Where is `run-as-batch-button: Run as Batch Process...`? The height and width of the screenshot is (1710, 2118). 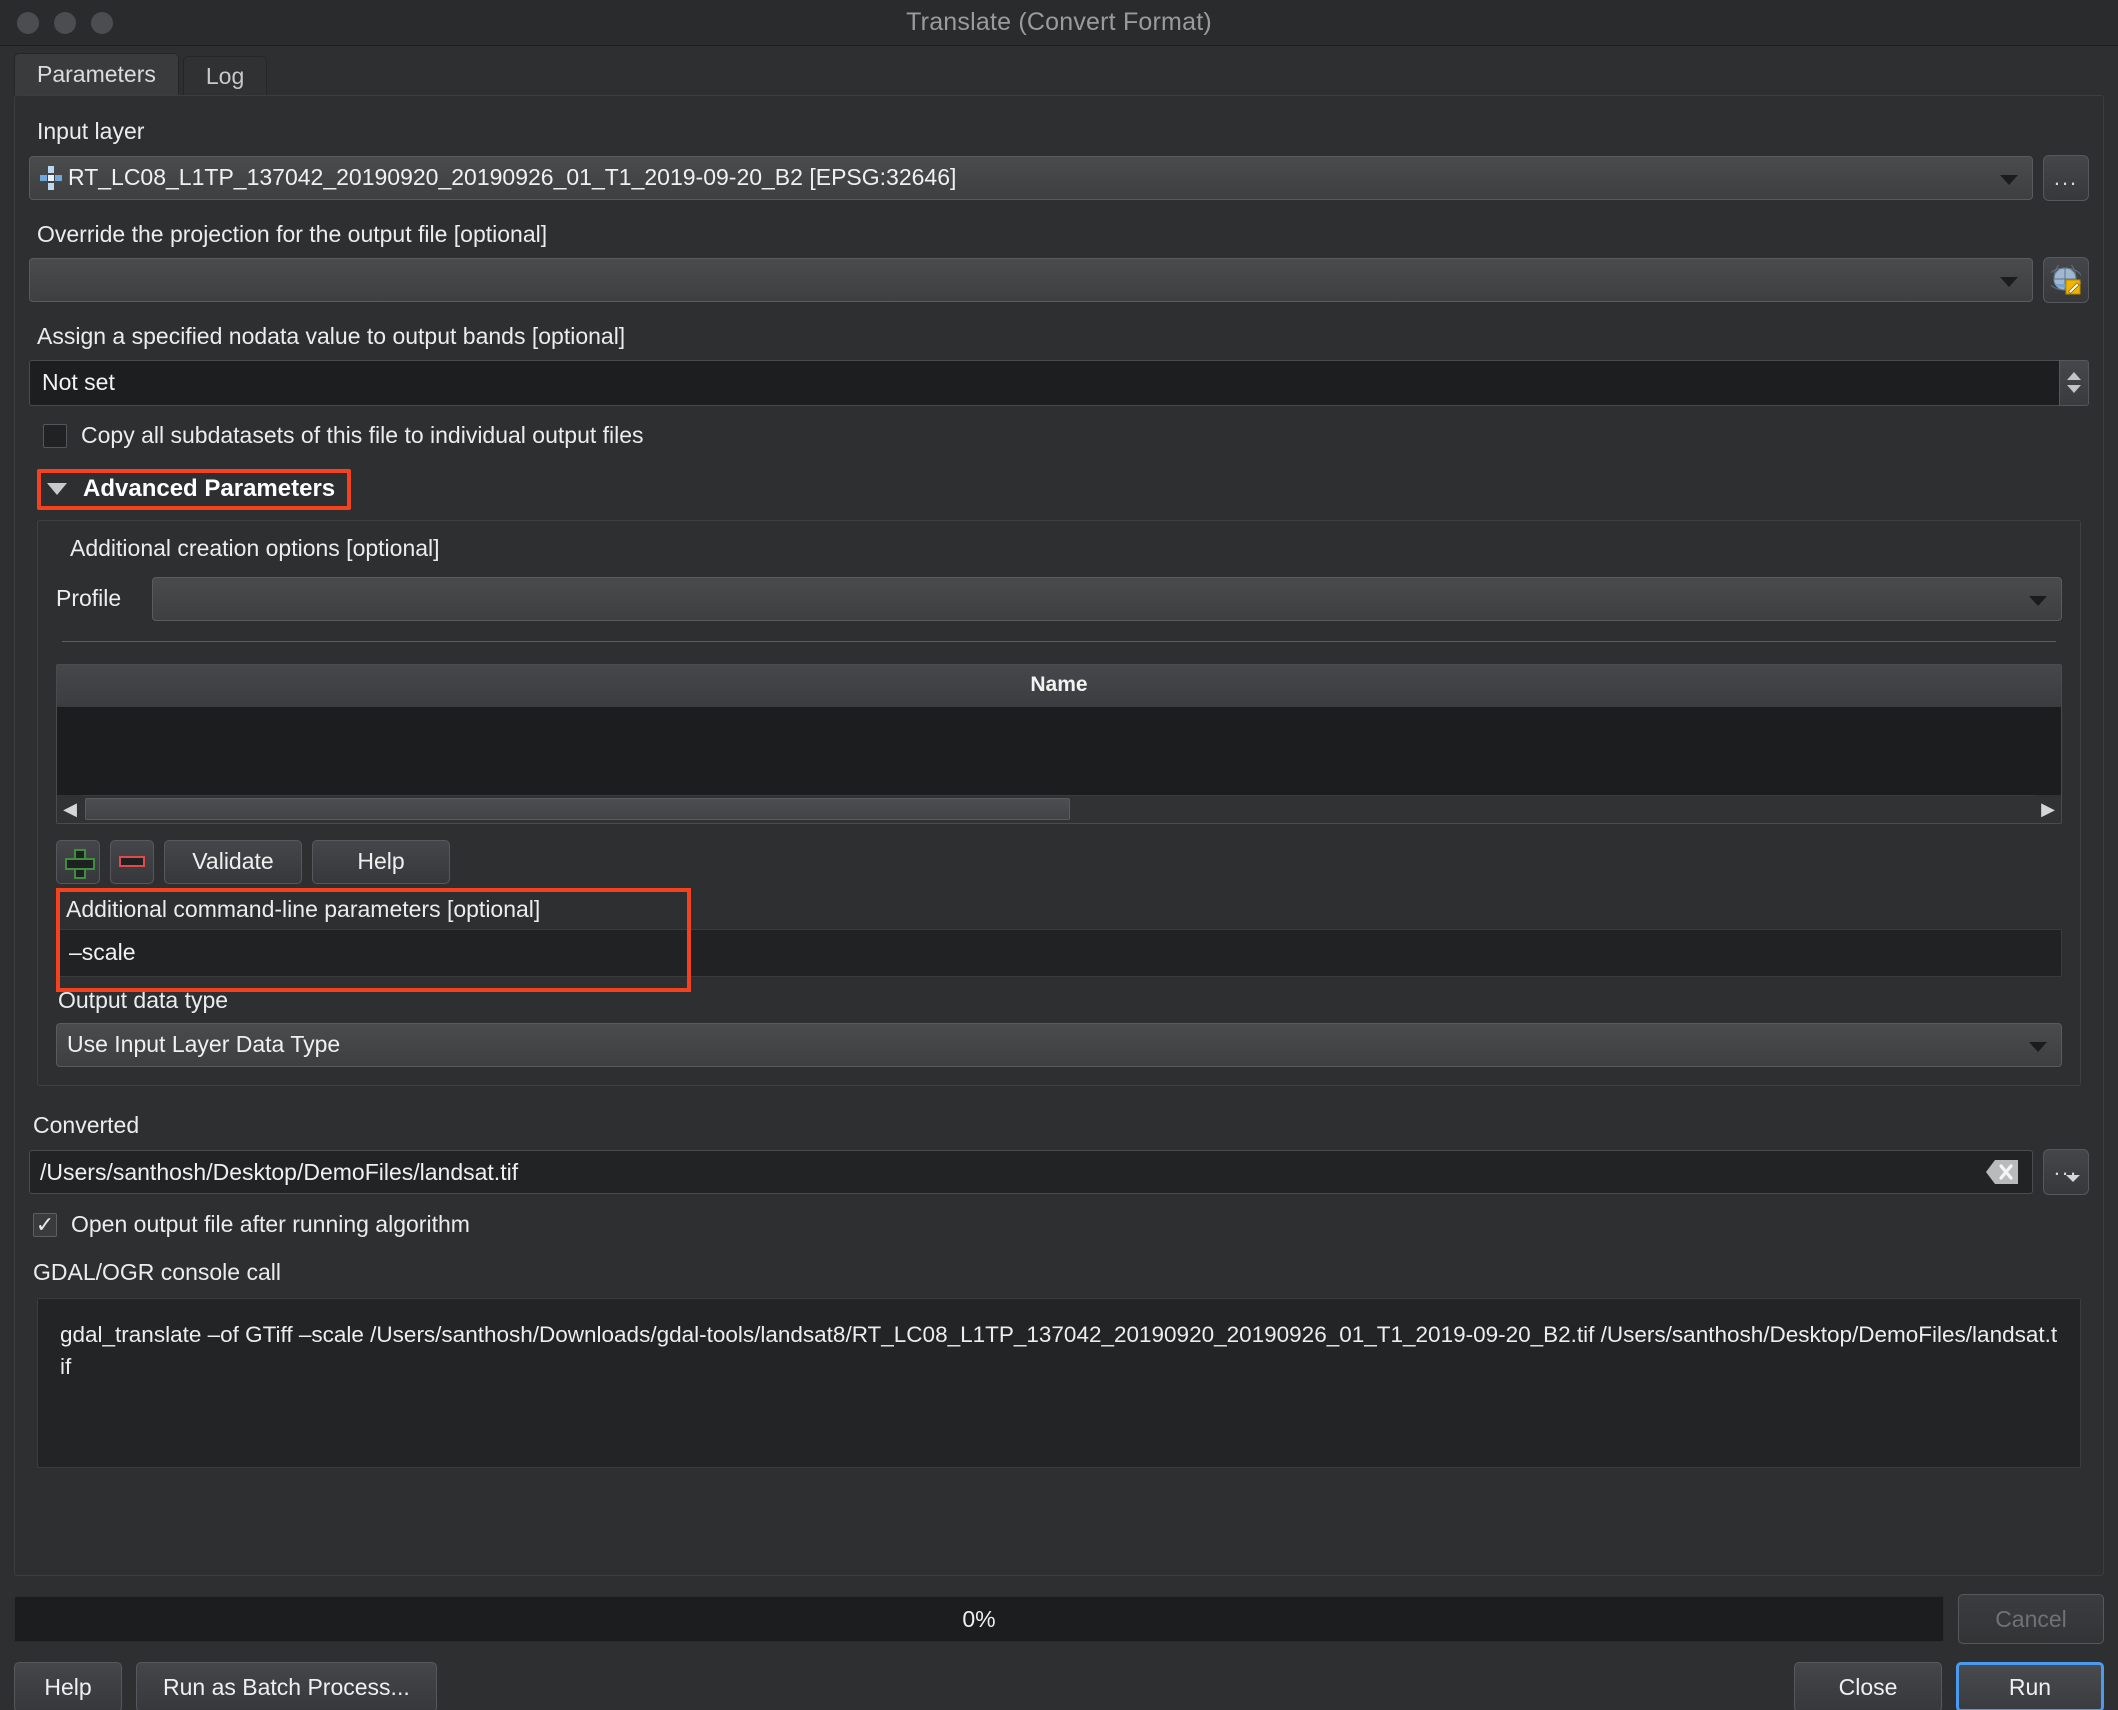 run-as-batch-button: Run as Batch Process... is located at coordinates (286, 1686).